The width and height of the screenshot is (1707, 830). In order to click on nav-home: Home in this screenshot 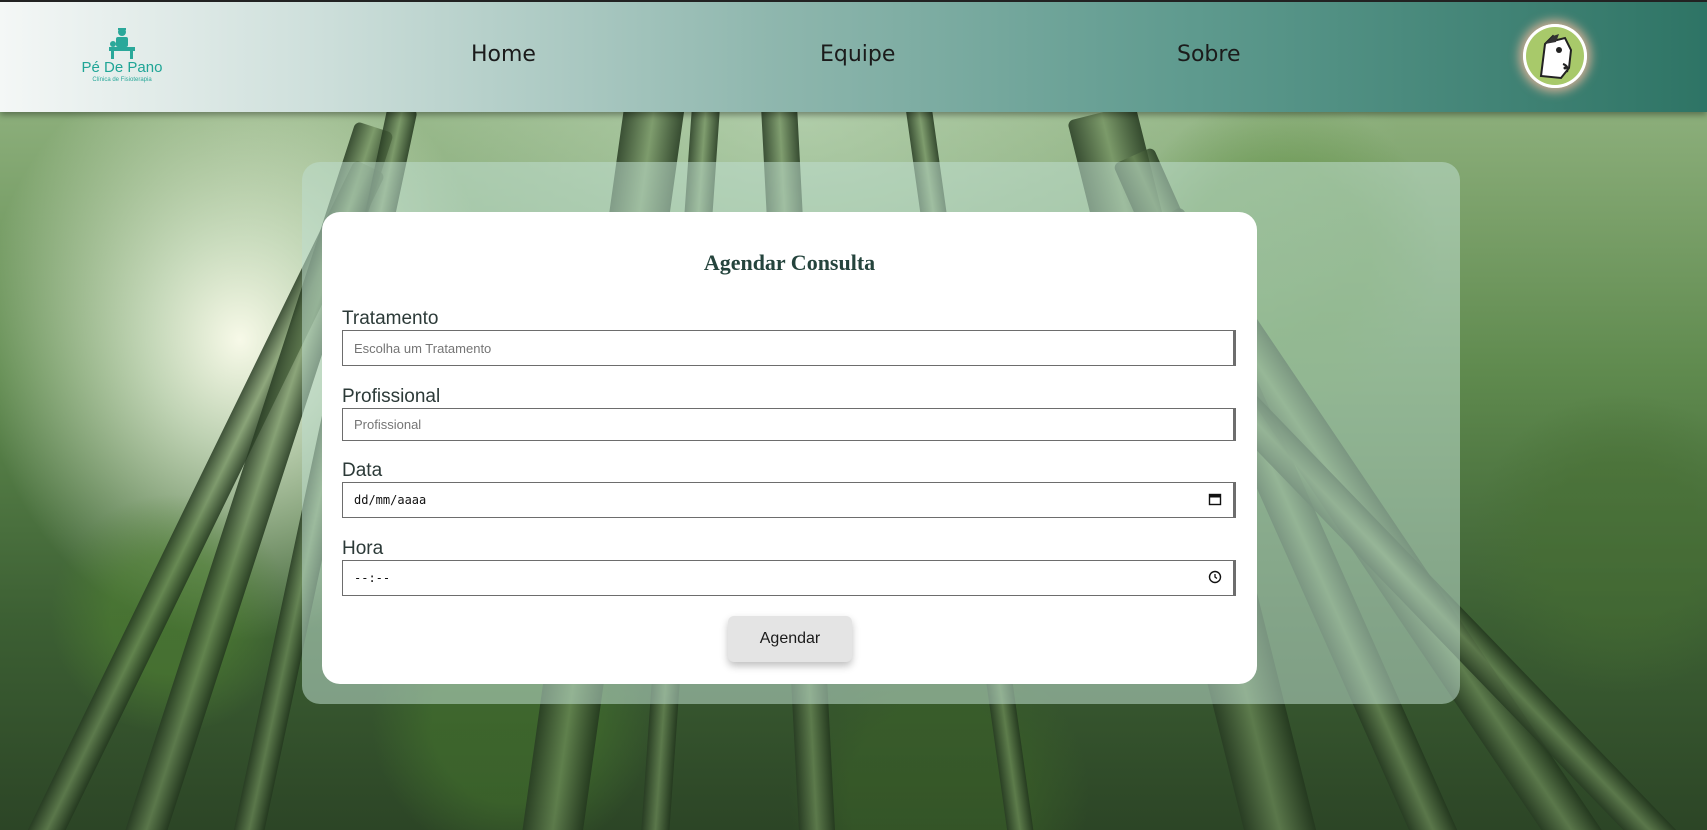, I will do `click(503, 54)`.